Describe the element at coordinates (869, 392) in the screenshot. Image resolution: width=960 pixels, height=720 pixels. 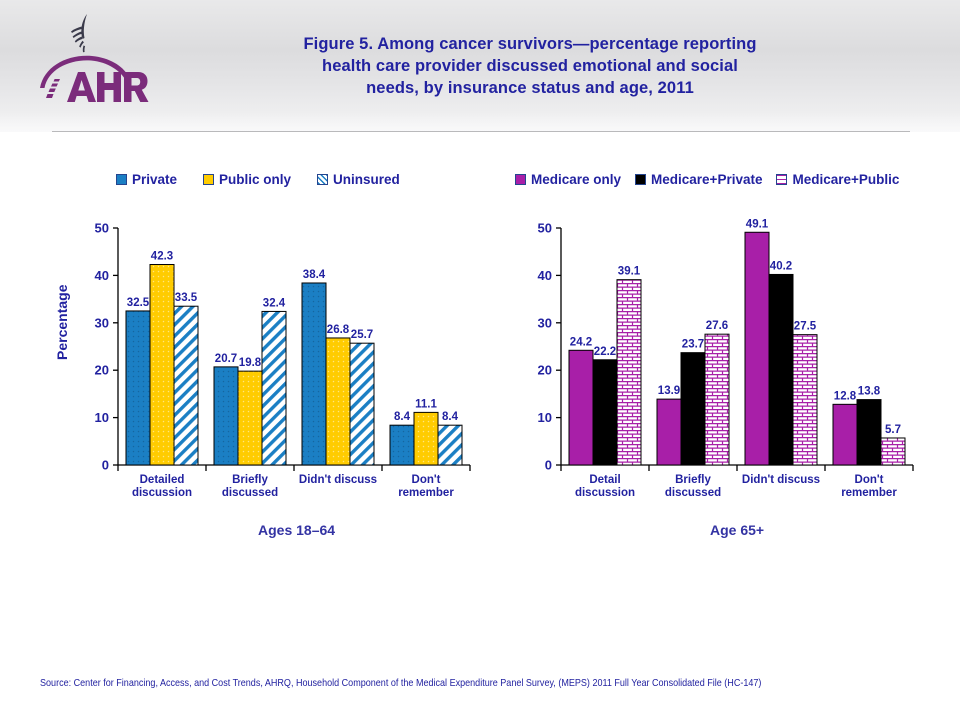
I see `svg-text: 13.8` at that location.